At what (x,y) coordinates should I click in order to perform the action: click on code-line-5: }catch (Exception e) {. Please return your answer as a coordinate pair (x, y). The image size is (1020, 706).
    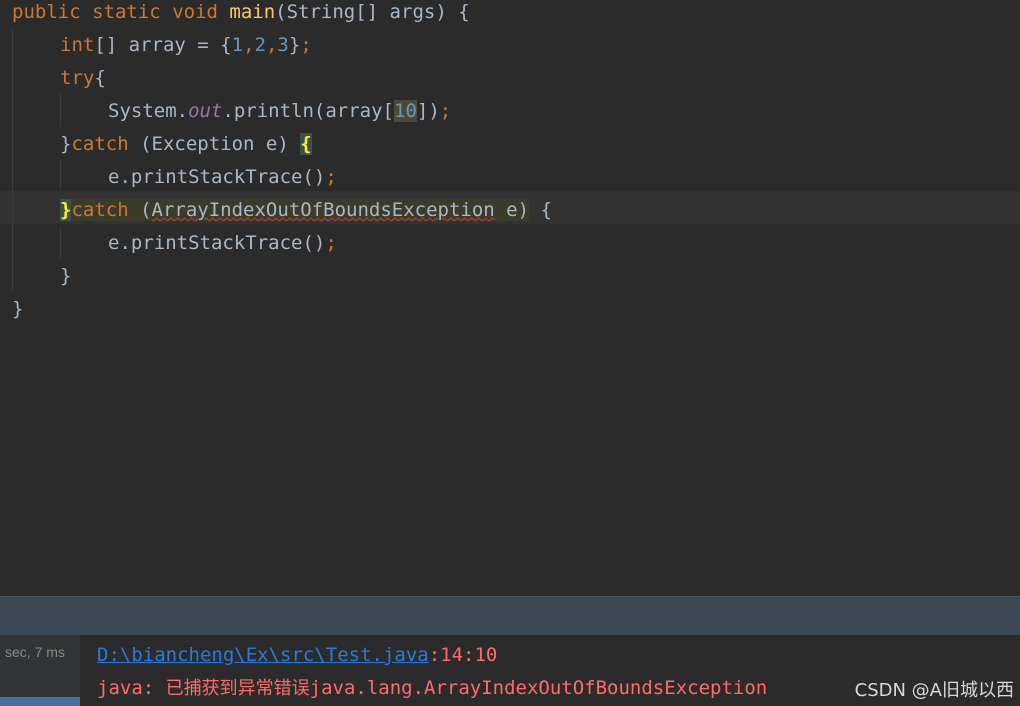
    Looking at the image, I should click on (186, 148).